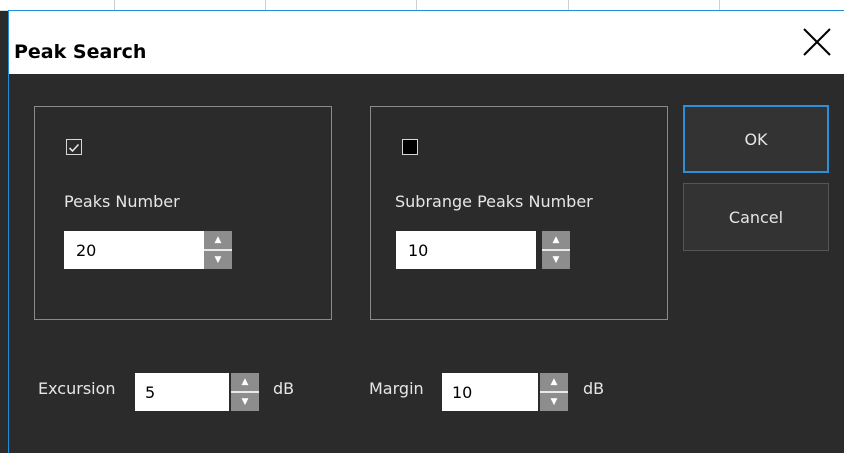 This screenshot has width=844, height=453. I want to click on subrange-spin-buttons: ▲ ▼, so click(556, 250).